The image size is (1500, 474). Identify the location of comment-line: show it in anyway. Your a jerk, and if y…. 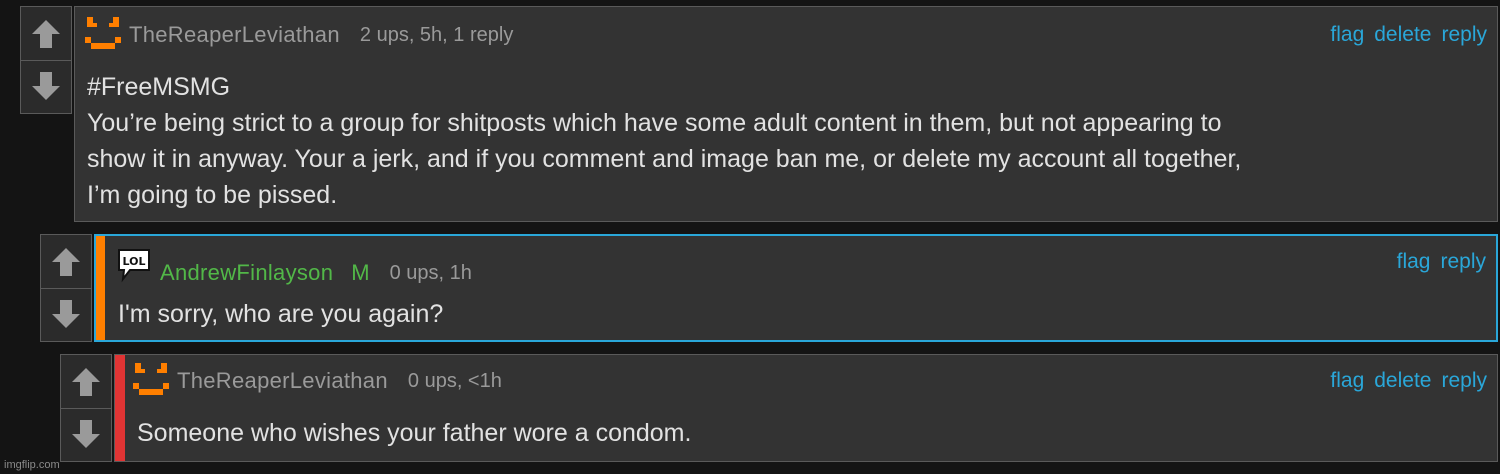
(664, 159).